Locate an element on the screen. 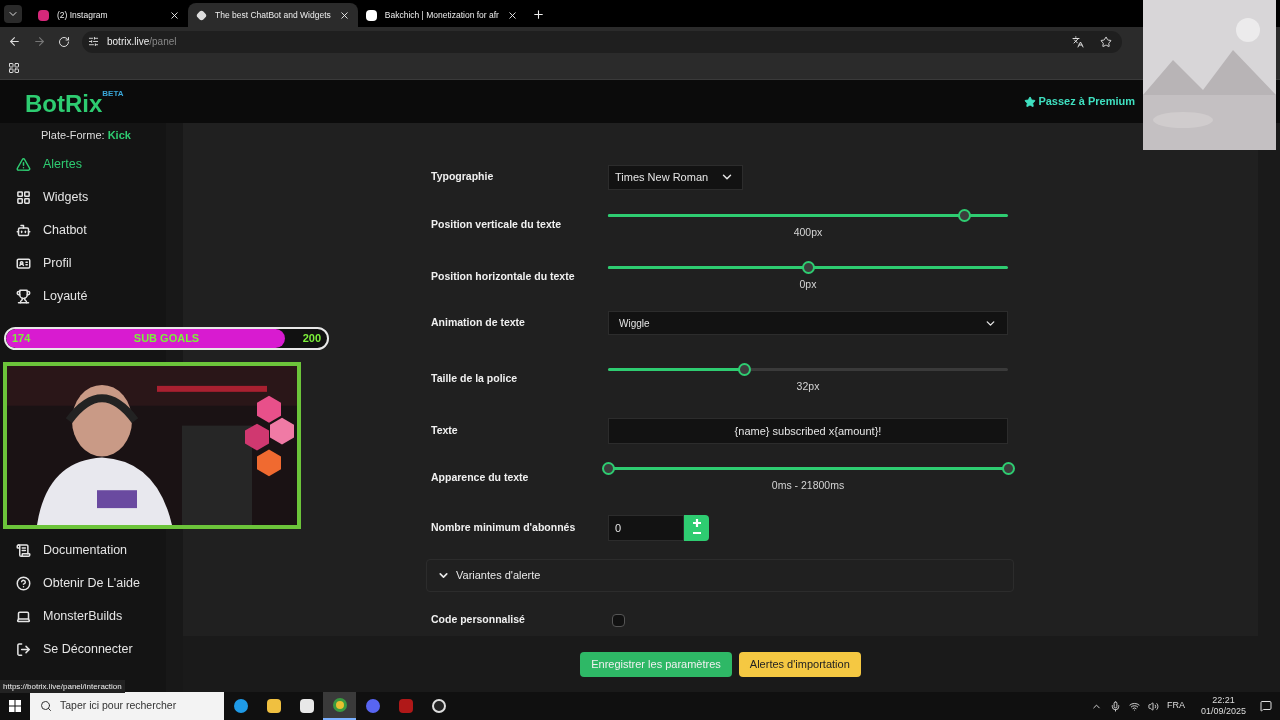  sidebar-item: MonsterBuilds is located at coordinates (83, 616).